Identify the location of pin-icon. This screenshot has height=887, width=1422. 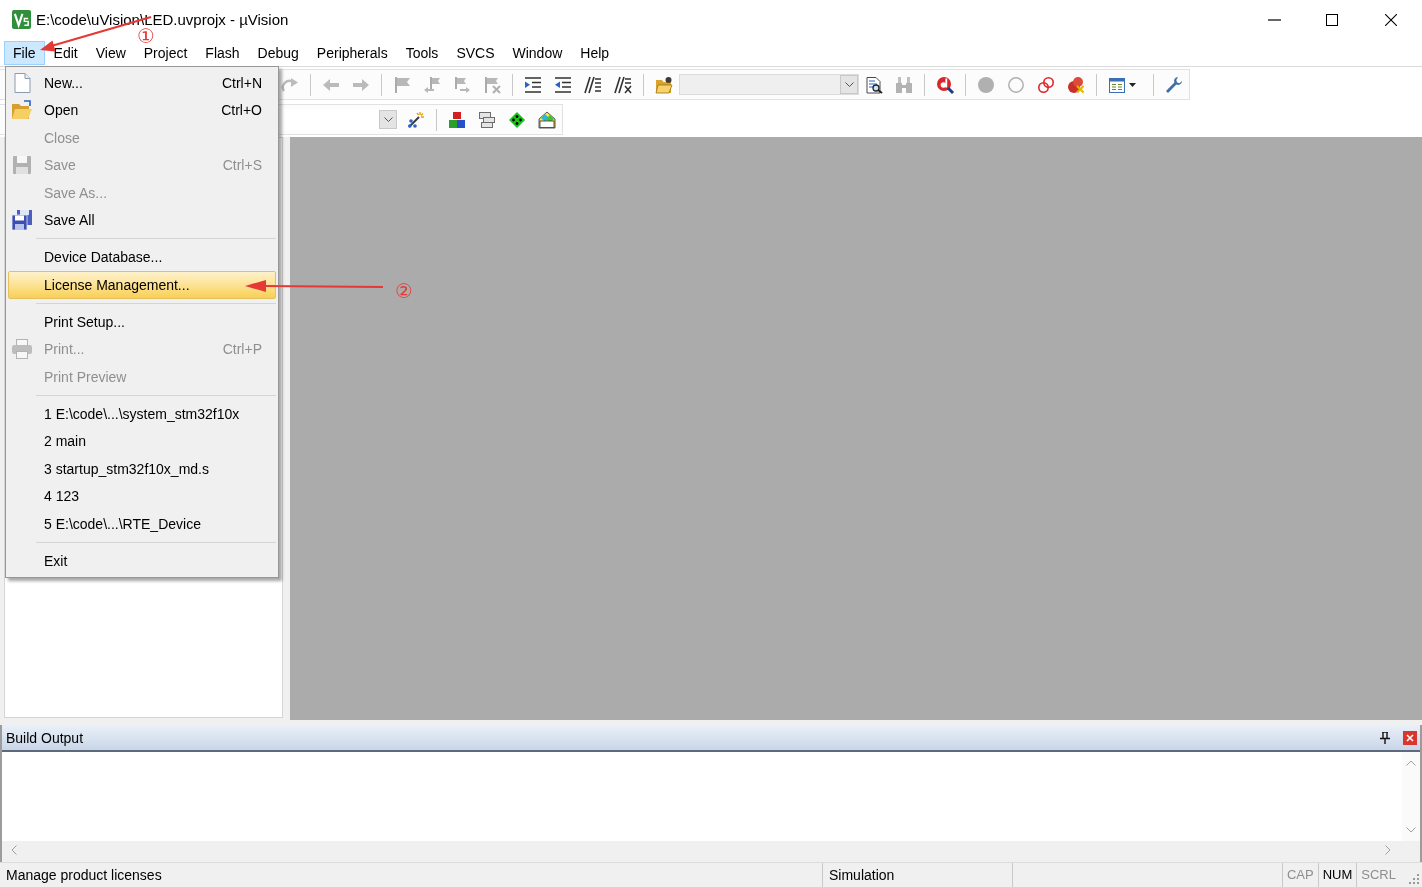
(1385, 737).